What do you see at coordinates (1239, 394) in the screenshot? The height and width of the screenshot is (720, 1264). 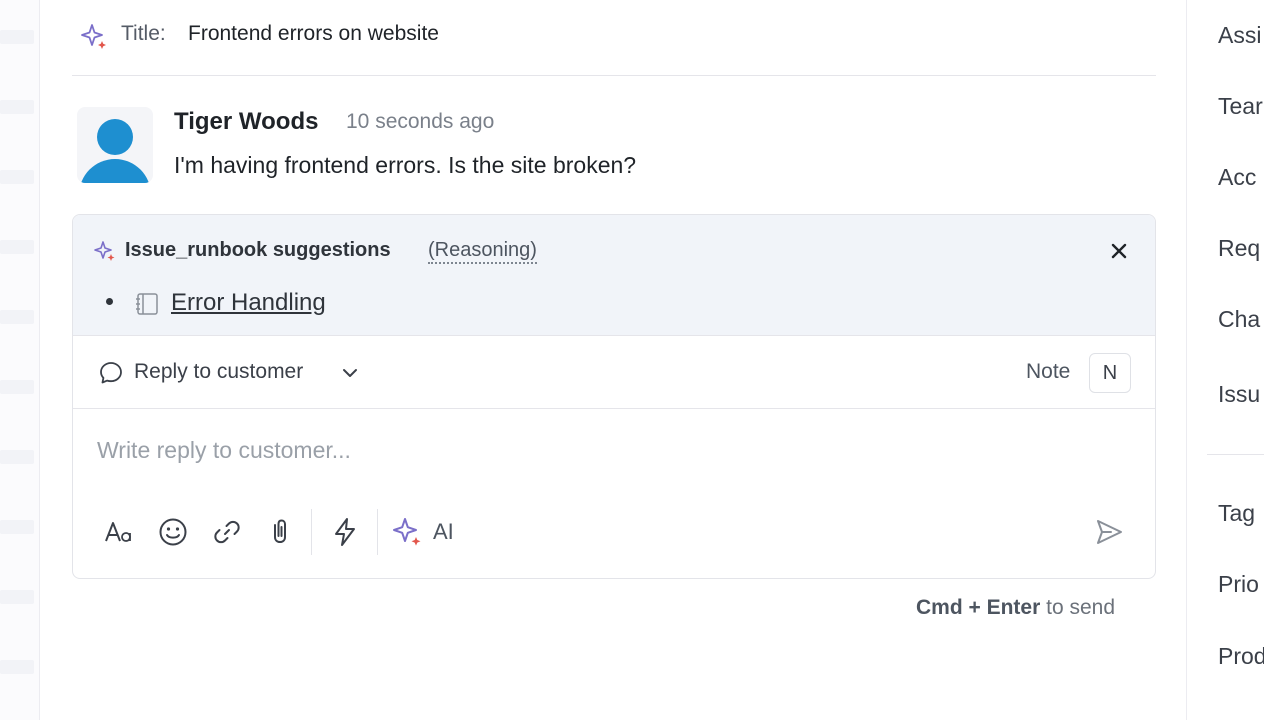 I see `details-item-issue: Issu` at bounding box center [1239, 394].